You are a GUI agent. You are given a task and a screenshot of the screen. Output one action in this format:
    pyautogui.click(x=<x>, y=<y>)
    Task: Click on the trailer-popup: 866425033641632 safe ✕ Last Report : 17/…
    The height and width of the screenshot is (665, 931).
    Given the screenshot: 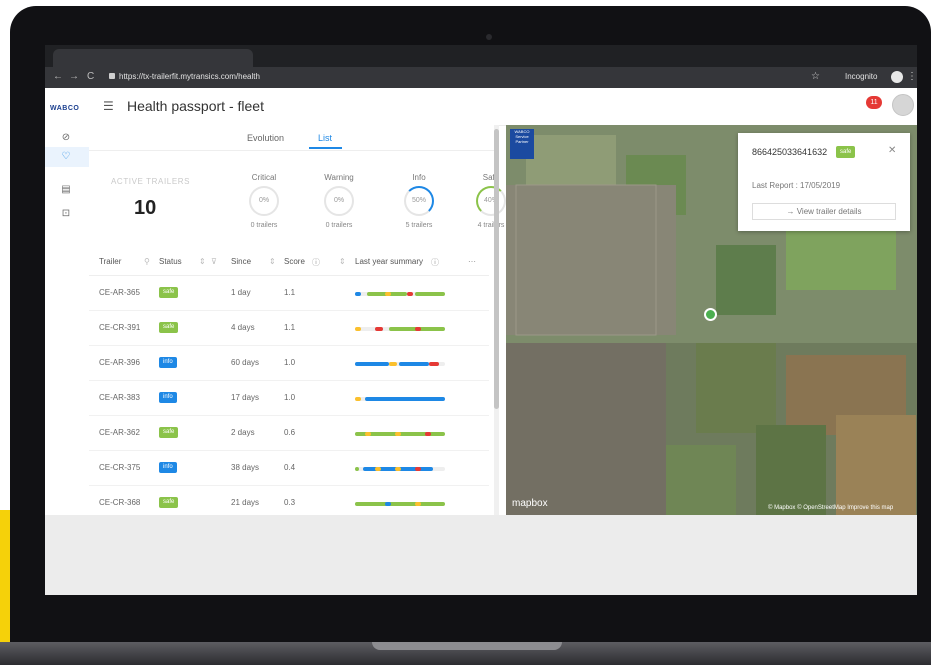 What is the action you would take?
    pyautogui.click(x=824, y=182)
    